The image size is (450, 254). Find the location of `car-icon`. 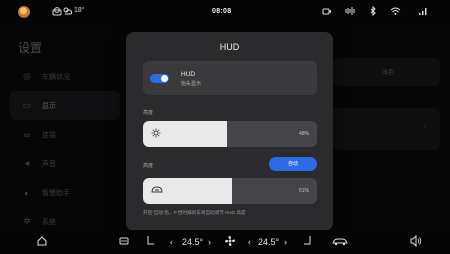

car-icon is located at coordinates (340, 243).